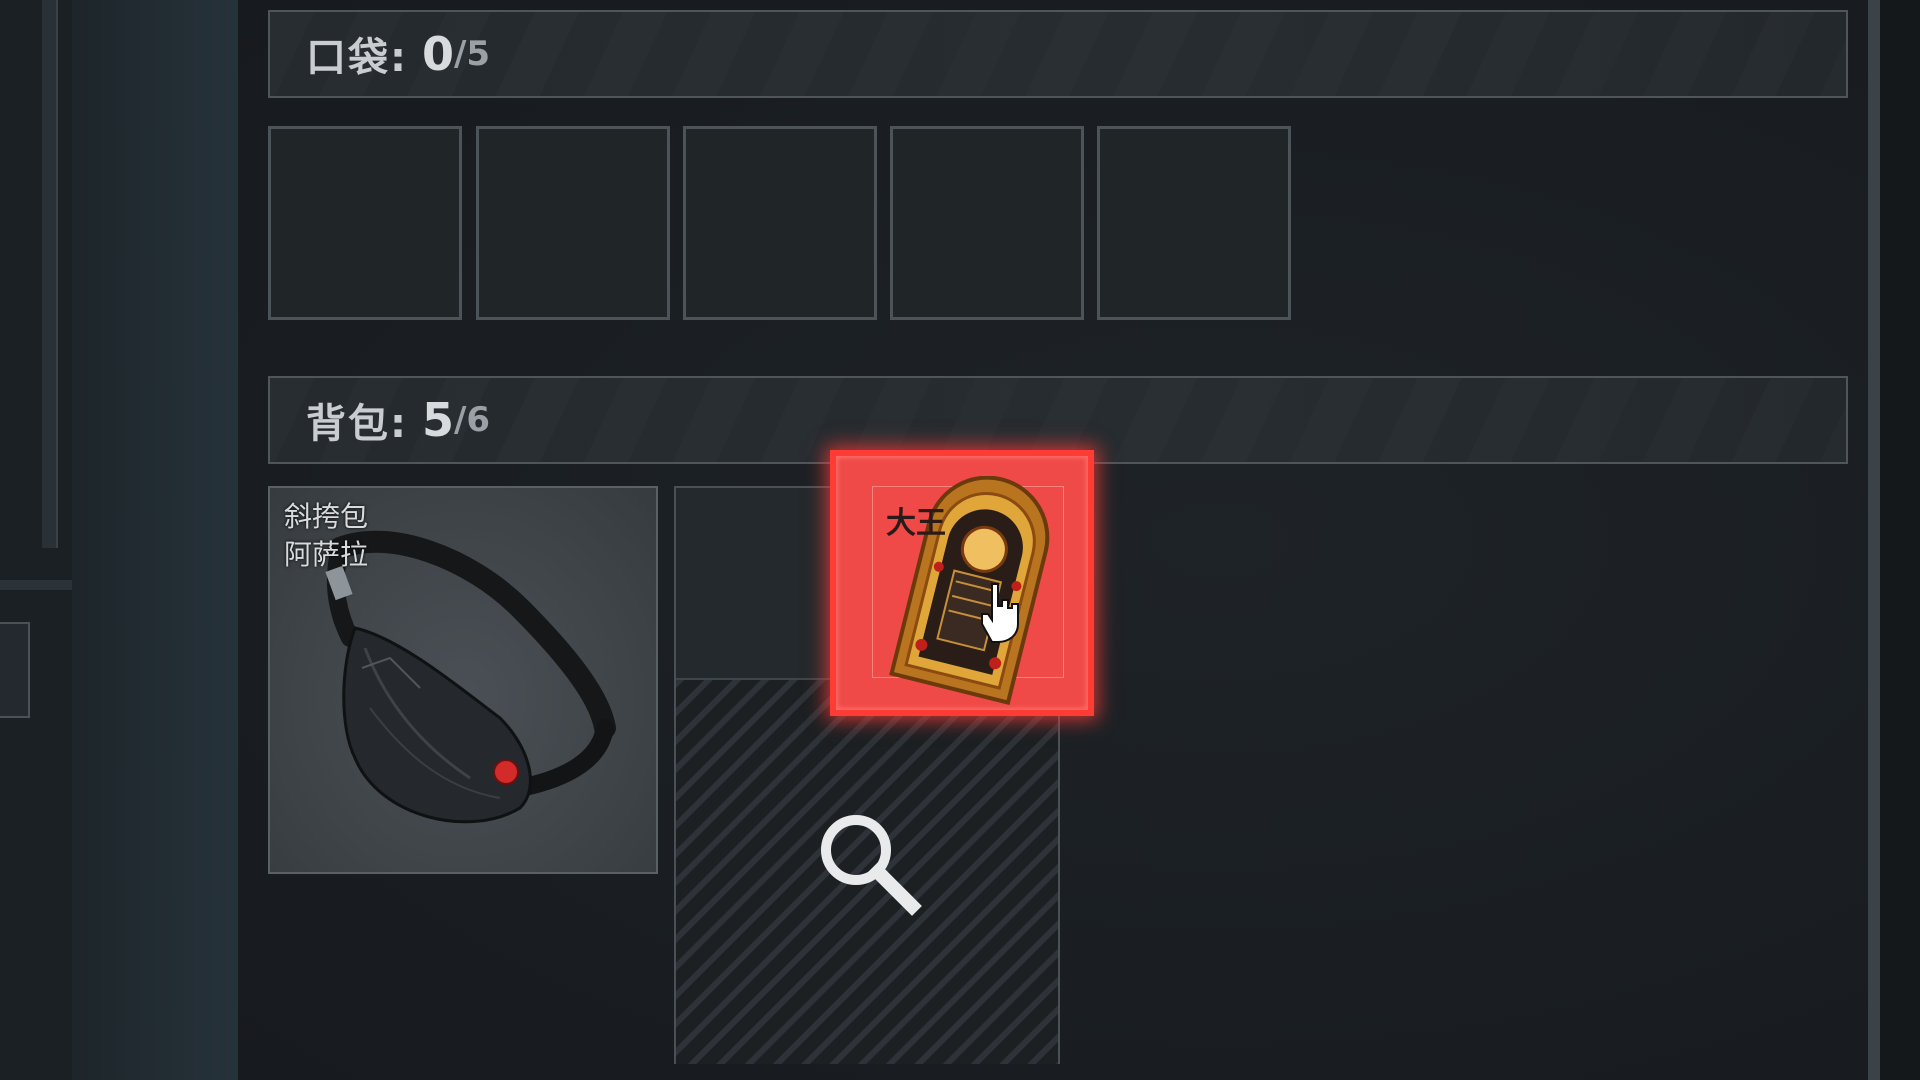 The image size is (1920, 1080). I want to click on left-scrollbar, so click(50, 274).